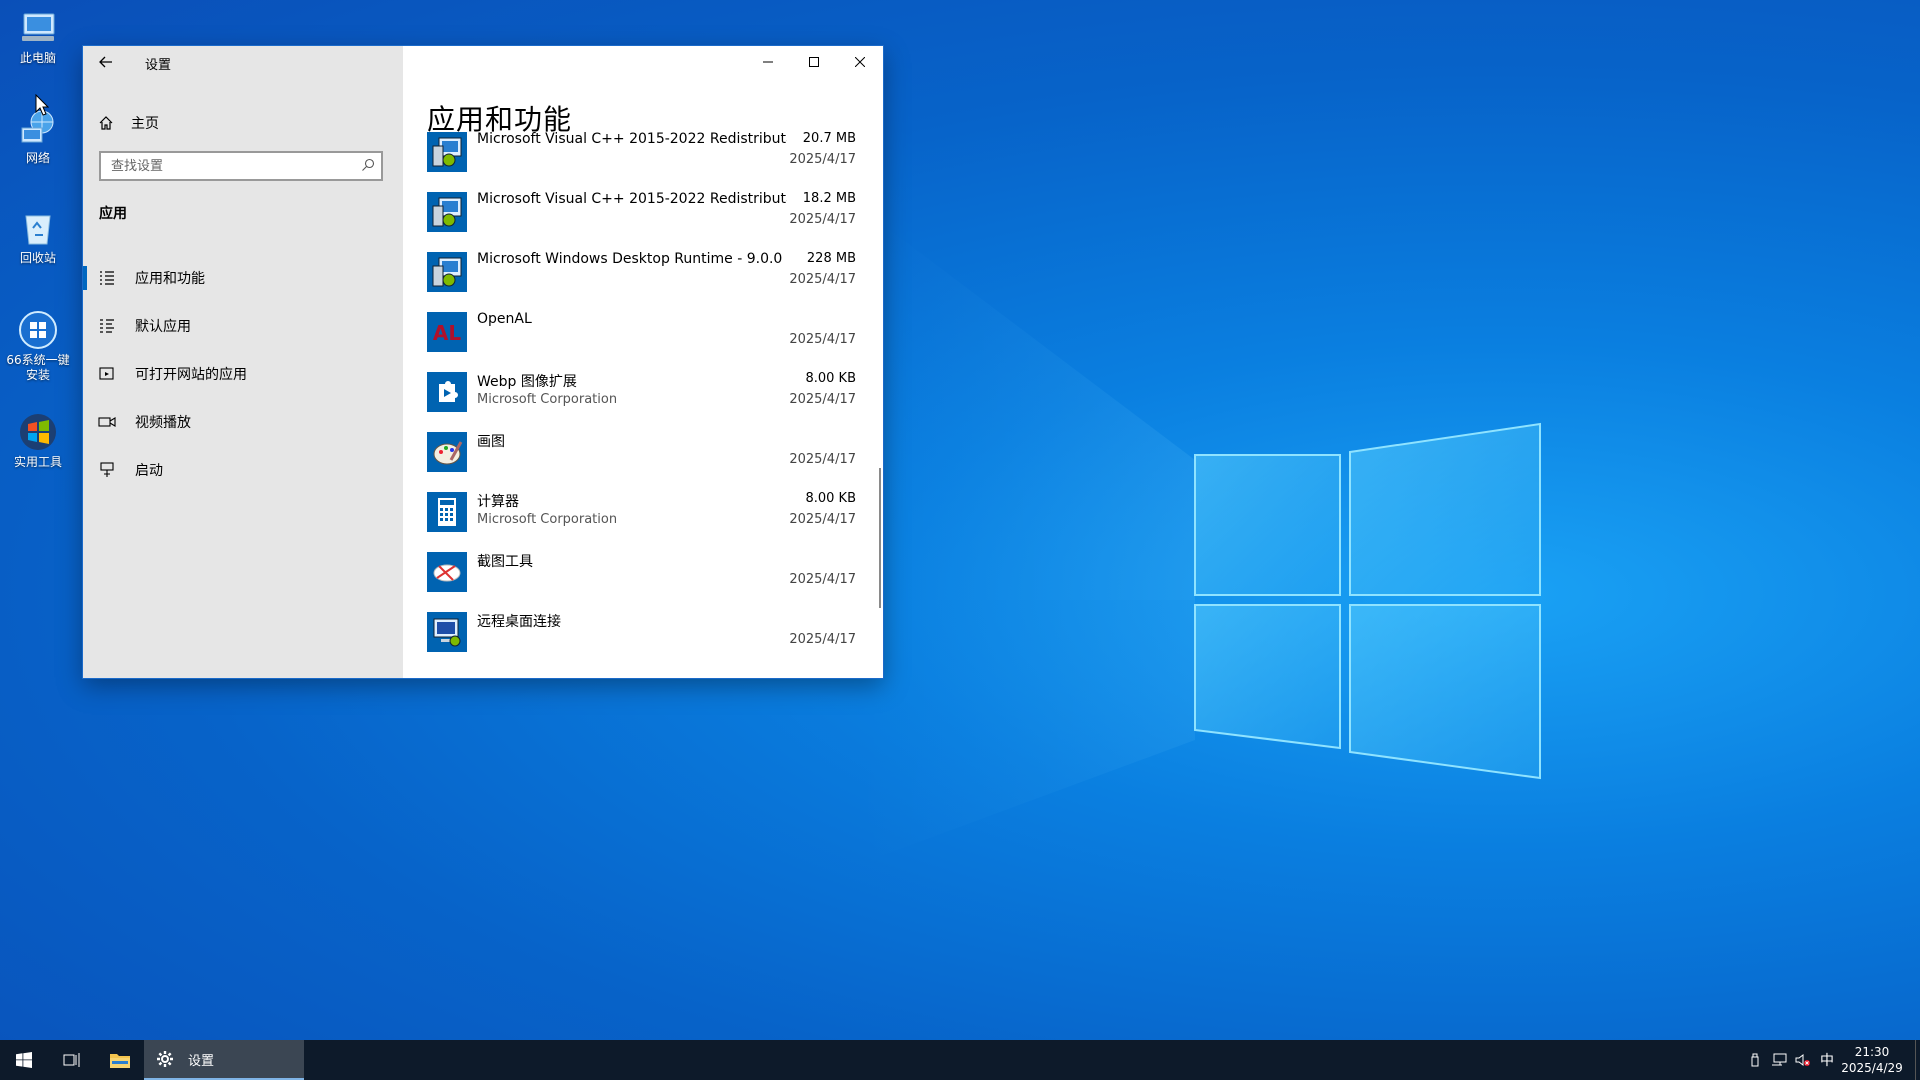 The height and width of the screenshot is (1080, 1920). I want to click on search-box, so click(241, 166).